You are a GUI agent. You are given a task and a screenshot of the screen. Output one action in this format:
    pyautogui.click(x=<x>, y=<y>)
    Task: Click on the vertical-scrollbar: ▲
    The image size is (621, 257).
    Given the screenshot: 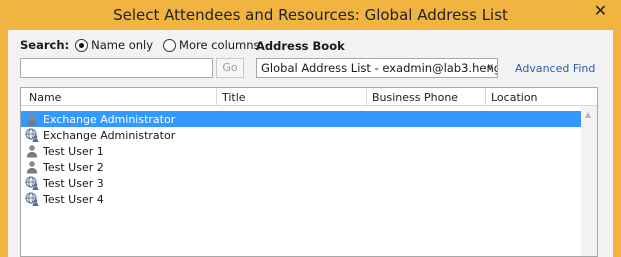 What is the action you would take?
    pyautogui.click(x=589, y=181)
    